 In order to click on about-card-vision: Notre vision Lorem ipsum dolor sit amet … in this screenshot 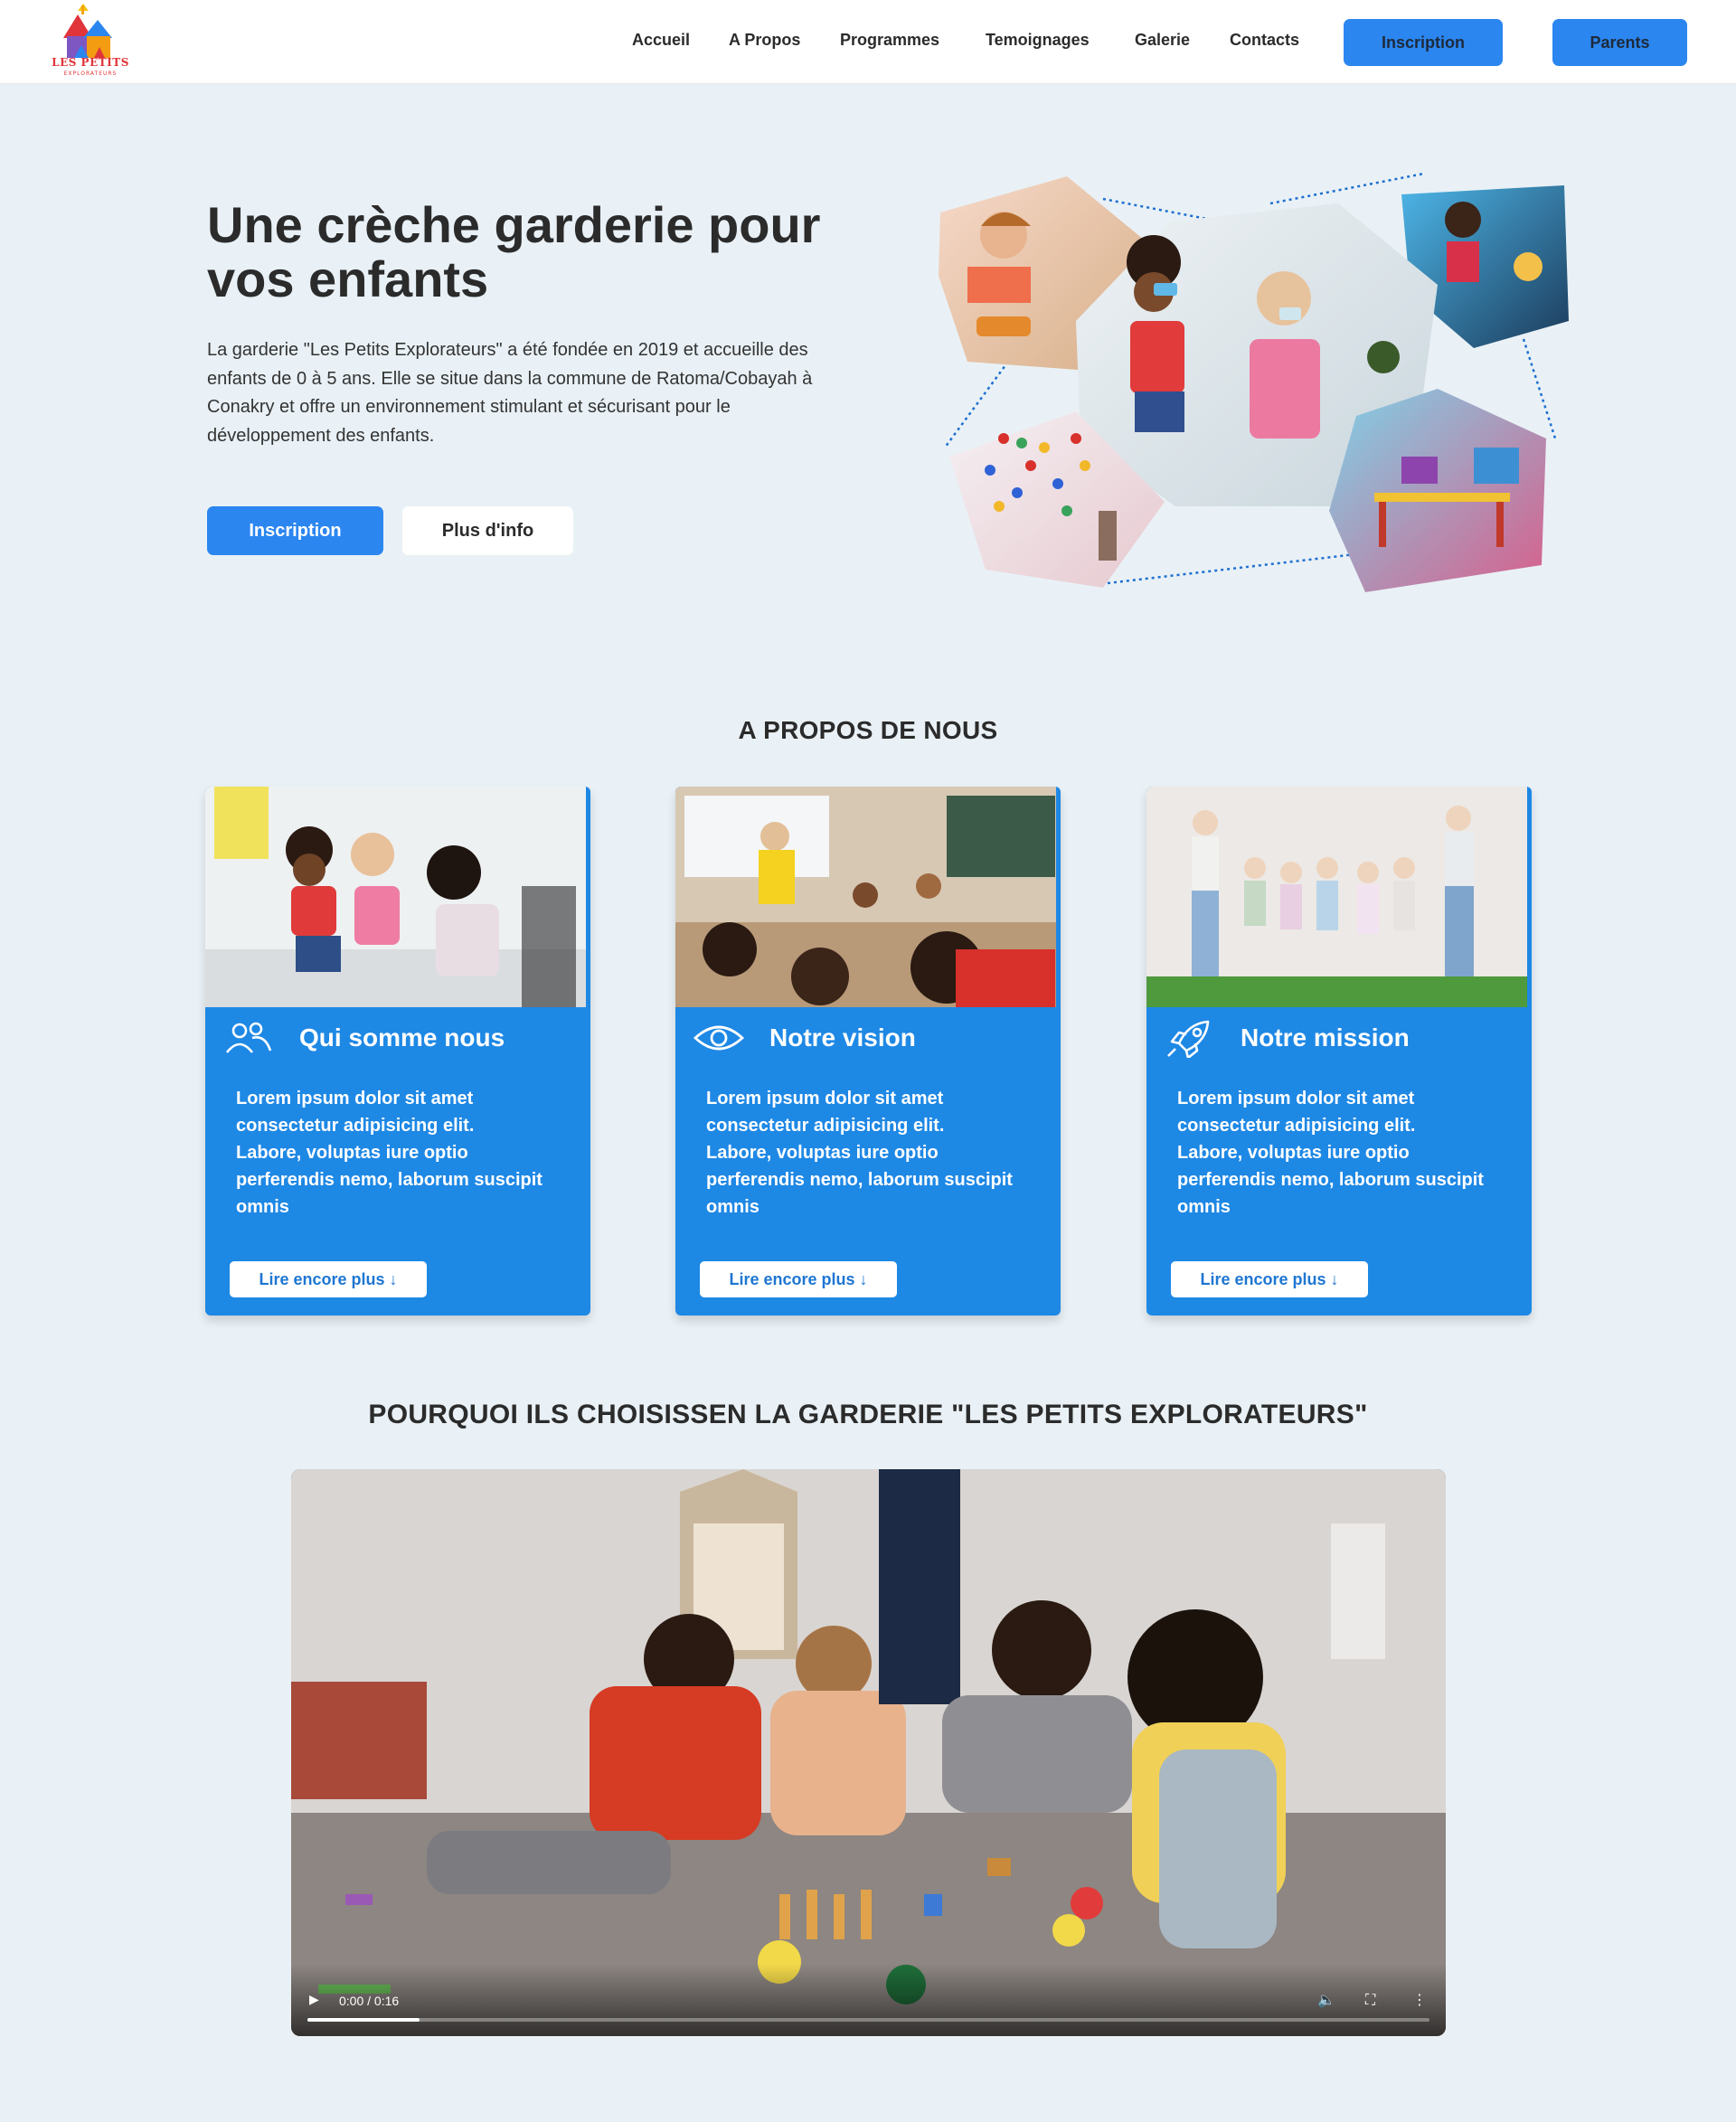, I will do `click(868, 1052)`.